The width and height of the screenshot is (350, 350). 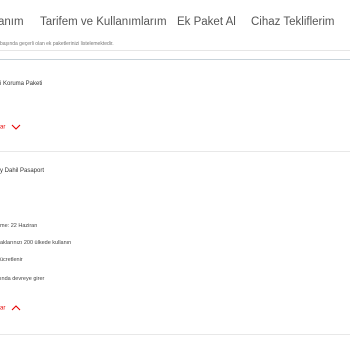 I want to click on package-title: i Koruma Paketi, so click(x=21, y=84).